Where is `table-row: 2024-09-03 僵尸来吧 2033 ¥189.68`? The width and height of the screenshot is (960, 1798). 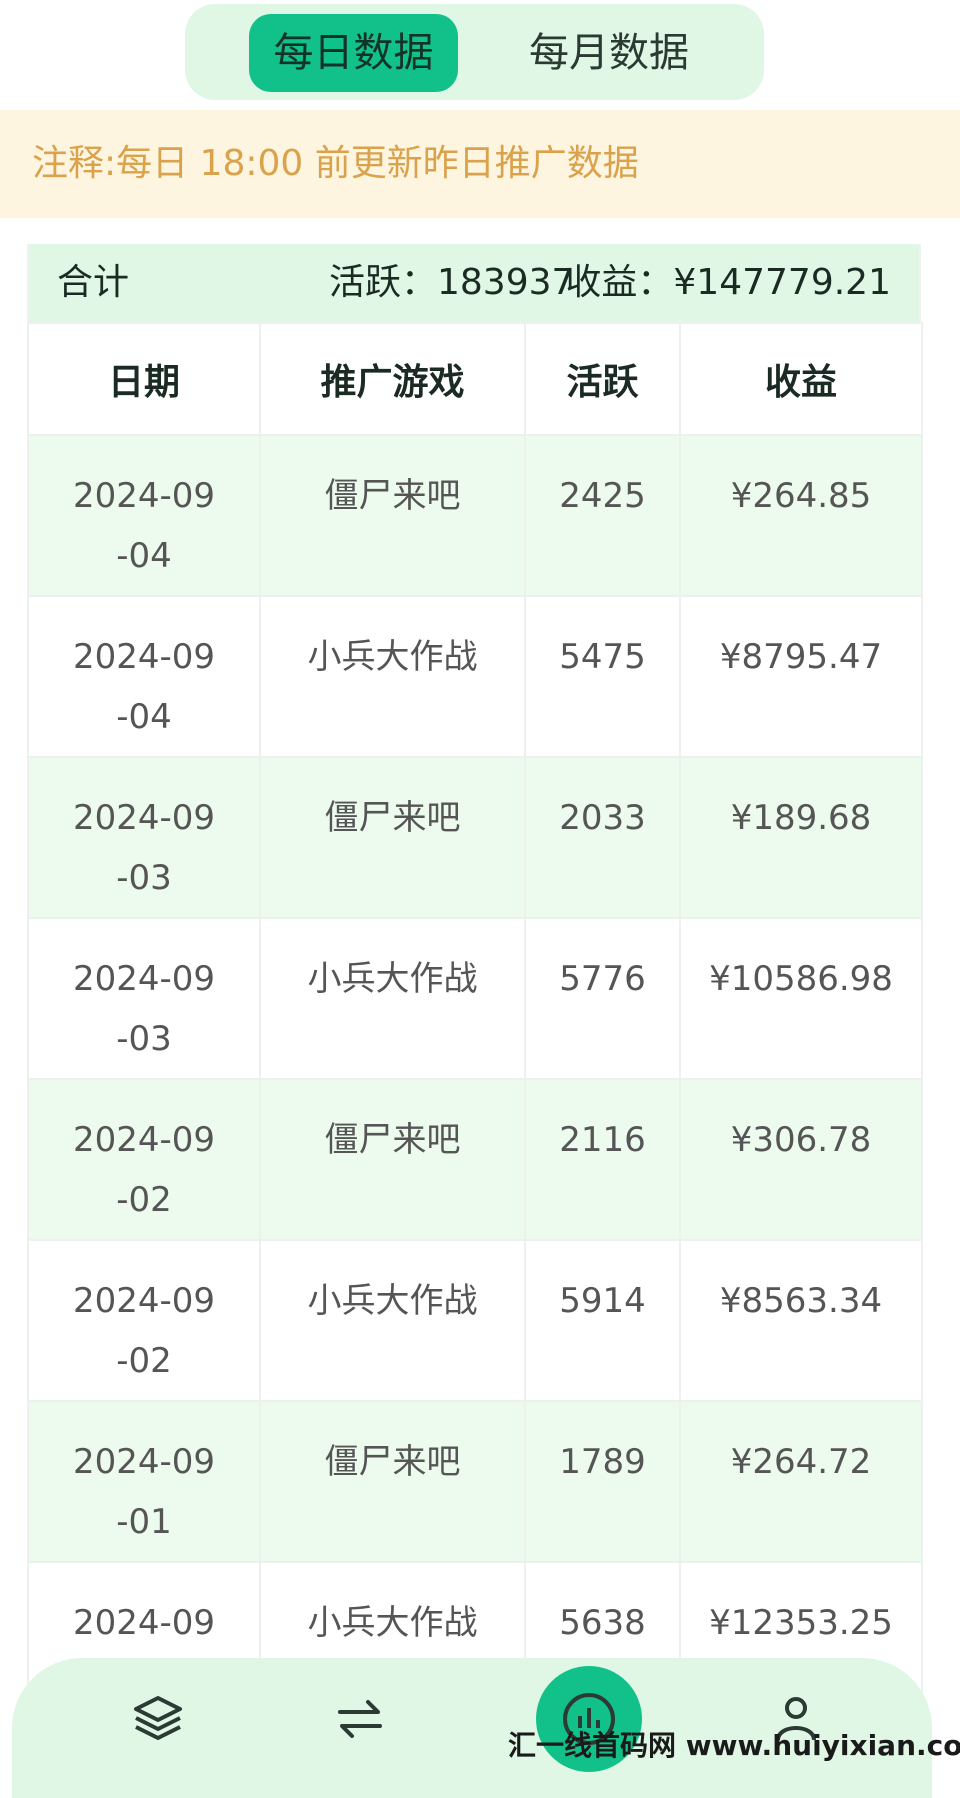
table-row: 2024-09-03 僵尸来吧 2033 ¥189.68 is located at coordinates (475, 837).